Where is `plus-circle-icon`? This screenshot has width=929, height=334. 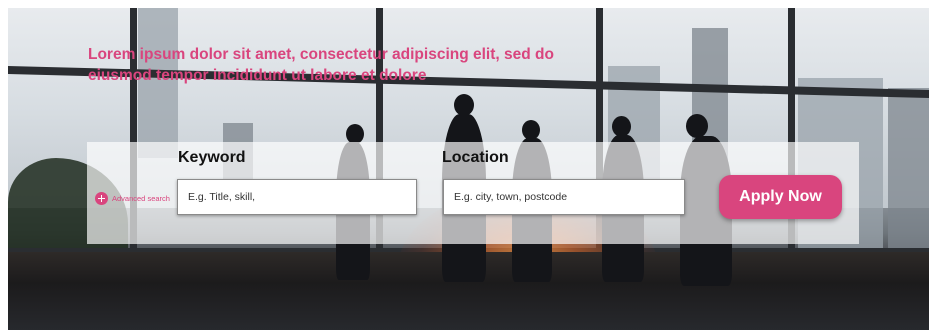
plus-circle-icon is located at coordinates (101, 198).